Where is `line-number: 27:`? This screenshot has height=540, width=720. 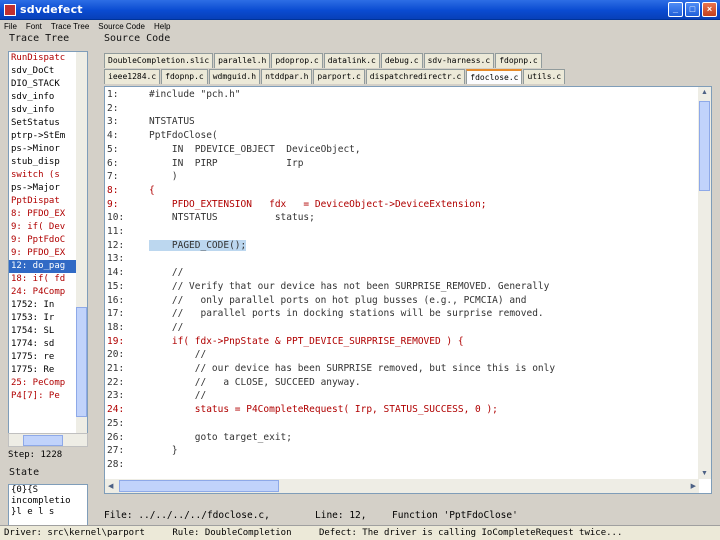
line-number: 27: is located at coordinates (116, 451).